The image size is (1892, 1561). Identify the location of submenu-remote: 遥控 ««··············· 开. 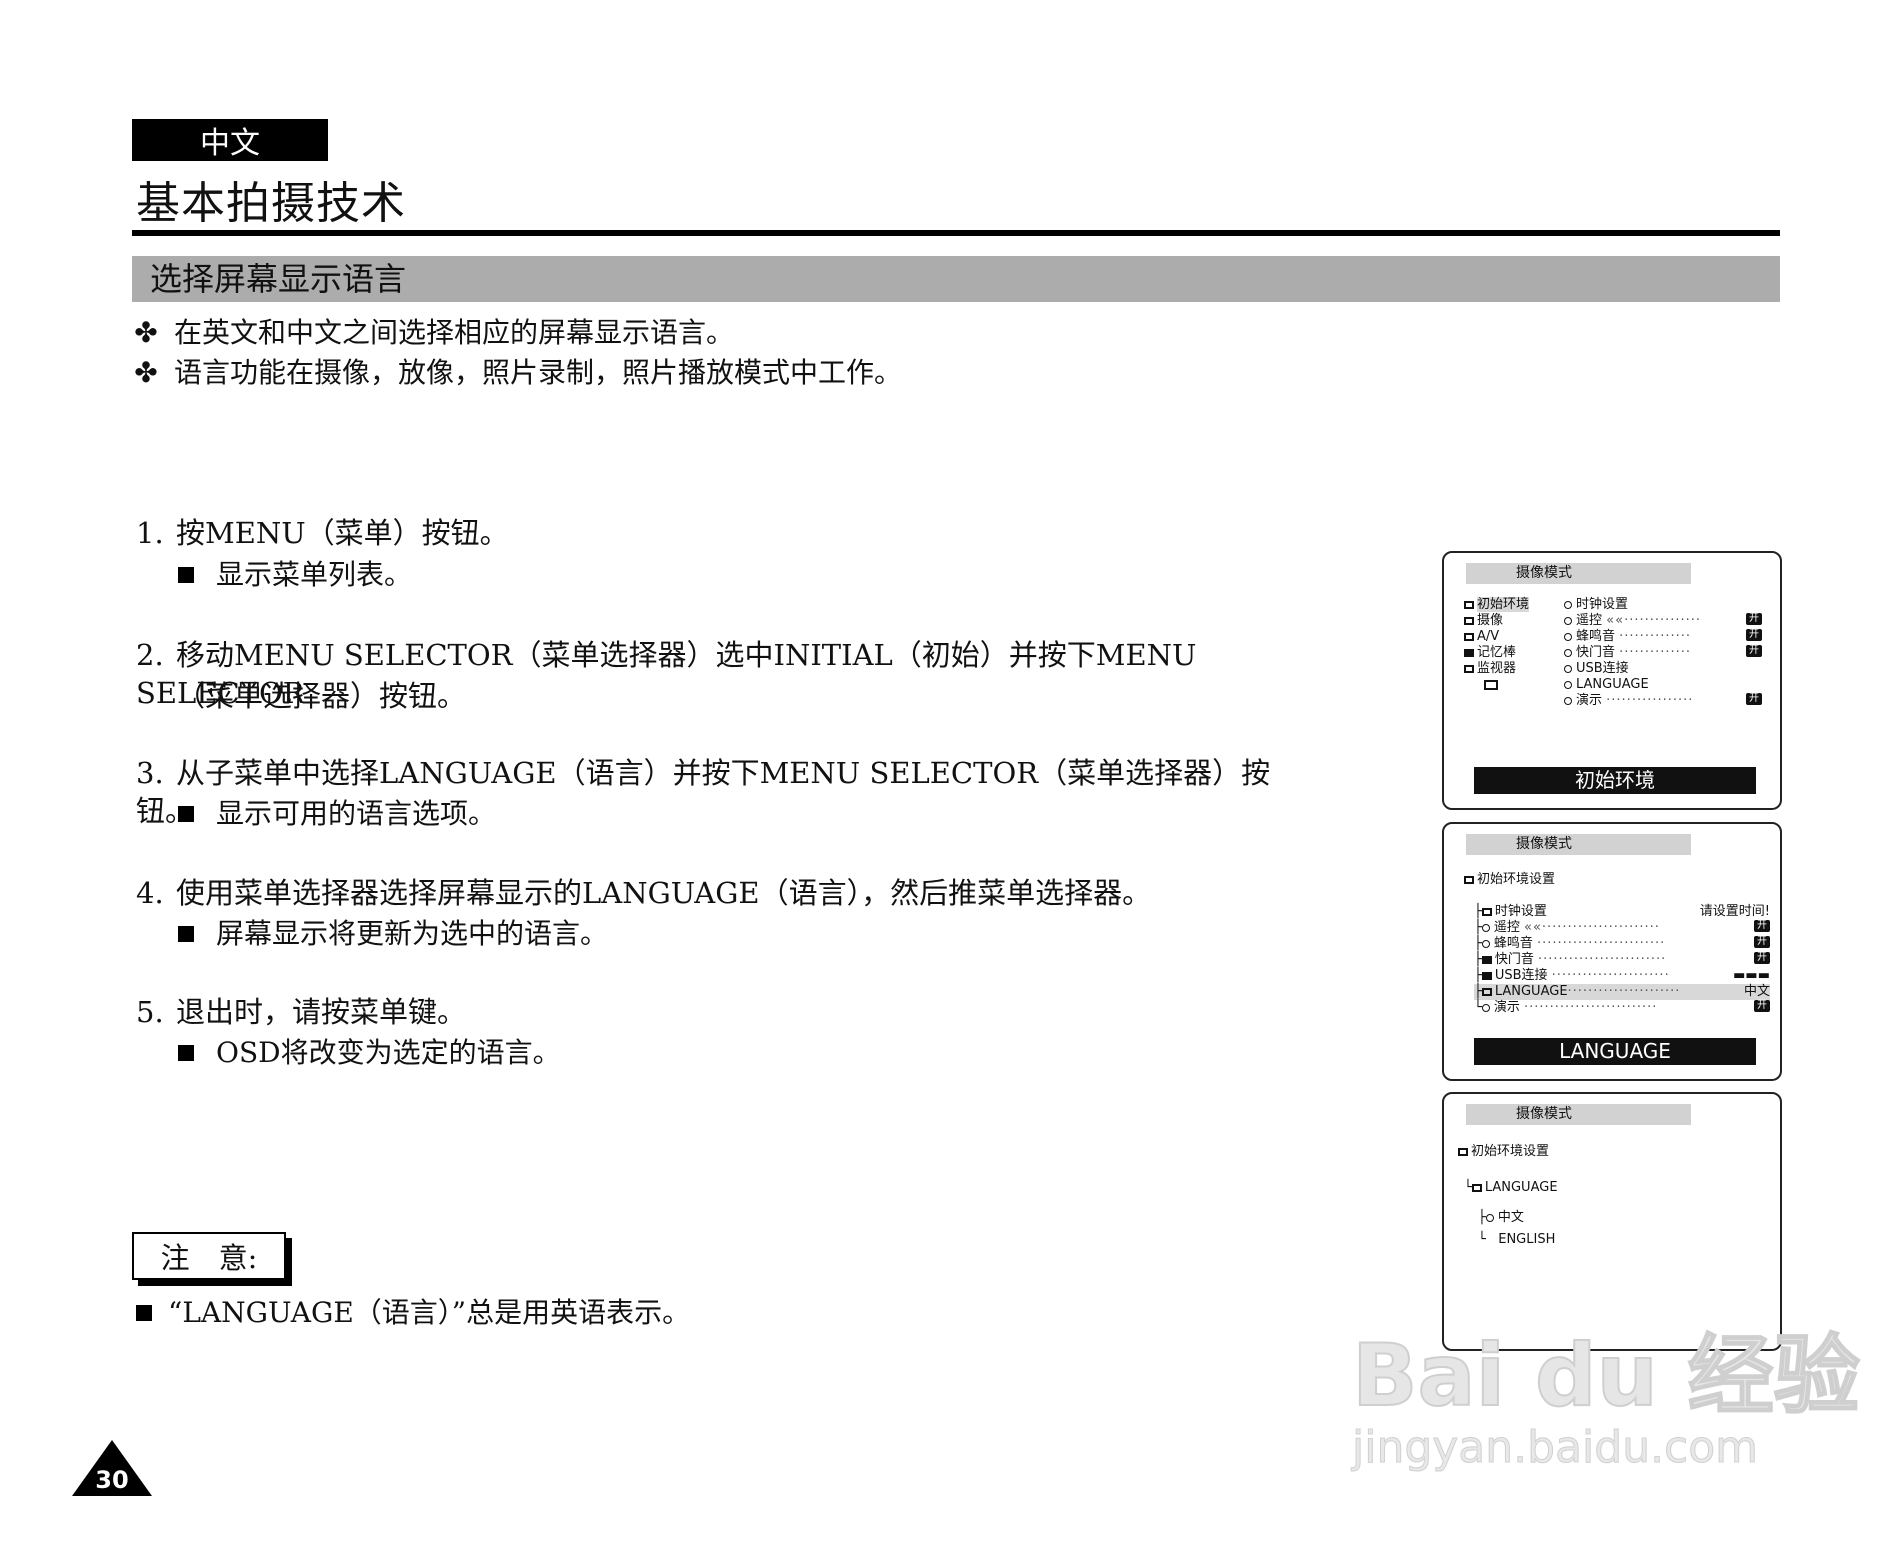
(1663, 621).